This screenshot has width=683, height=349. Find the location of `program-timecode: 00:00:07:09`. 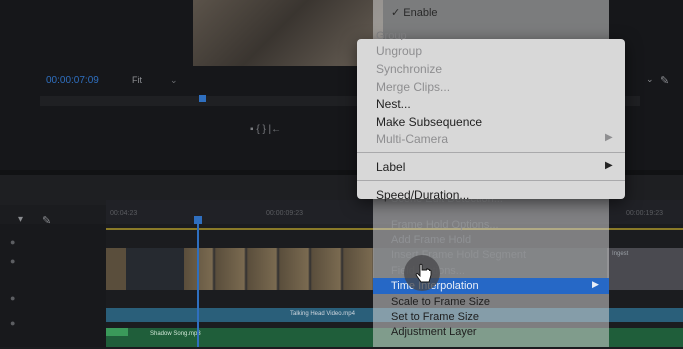

program-timecode: 00:00:07:09 is located at coordinates (72, 80).